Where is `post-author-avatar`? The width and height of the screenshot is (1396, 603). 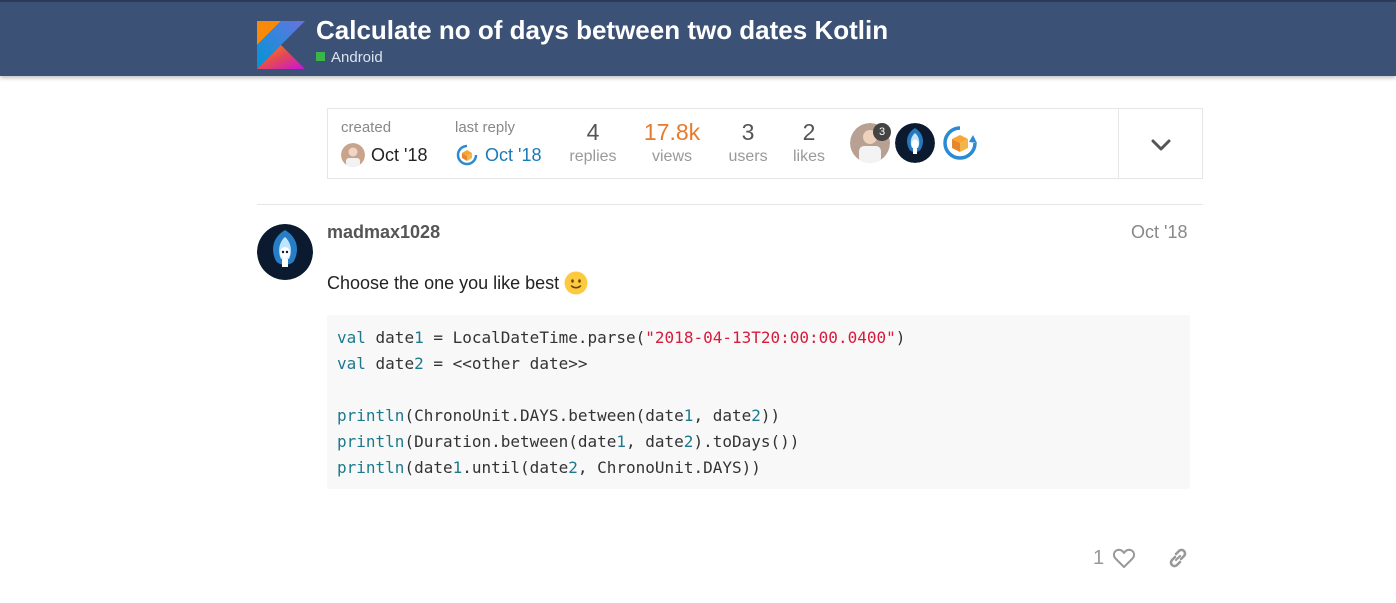
post-author-avatar is located at coordinates (285, 252).